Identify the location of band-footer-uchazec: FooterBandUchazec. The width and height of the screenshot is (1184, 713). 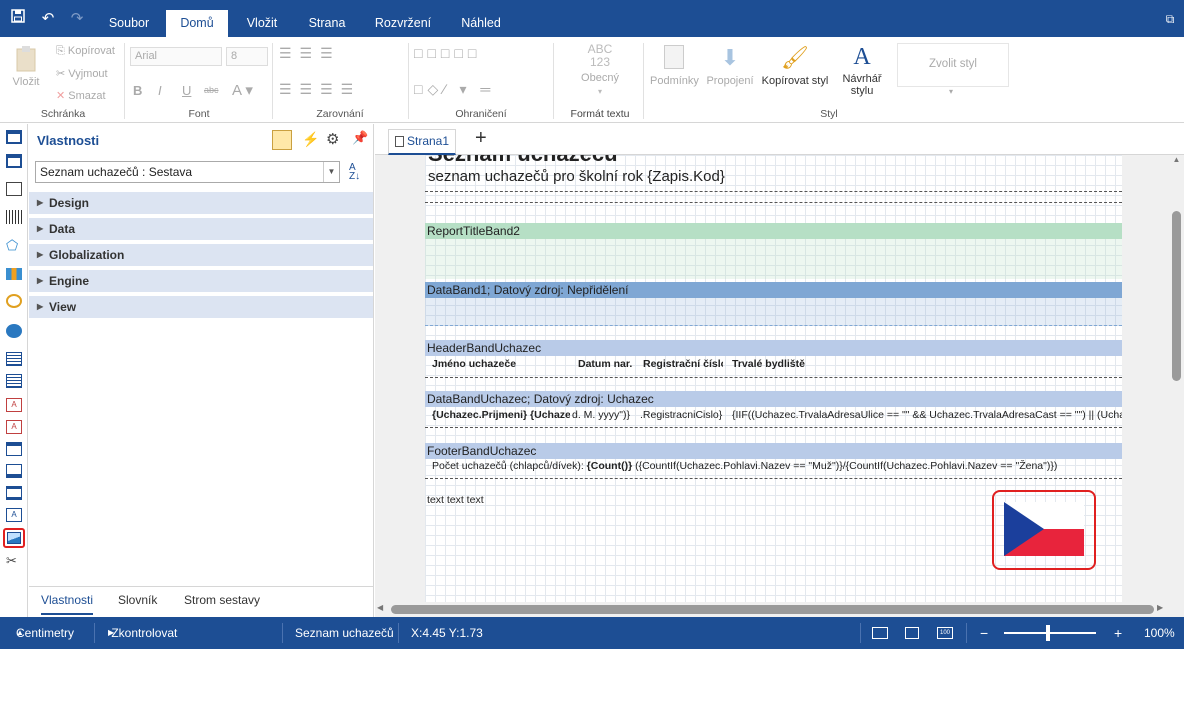
(773, 451).